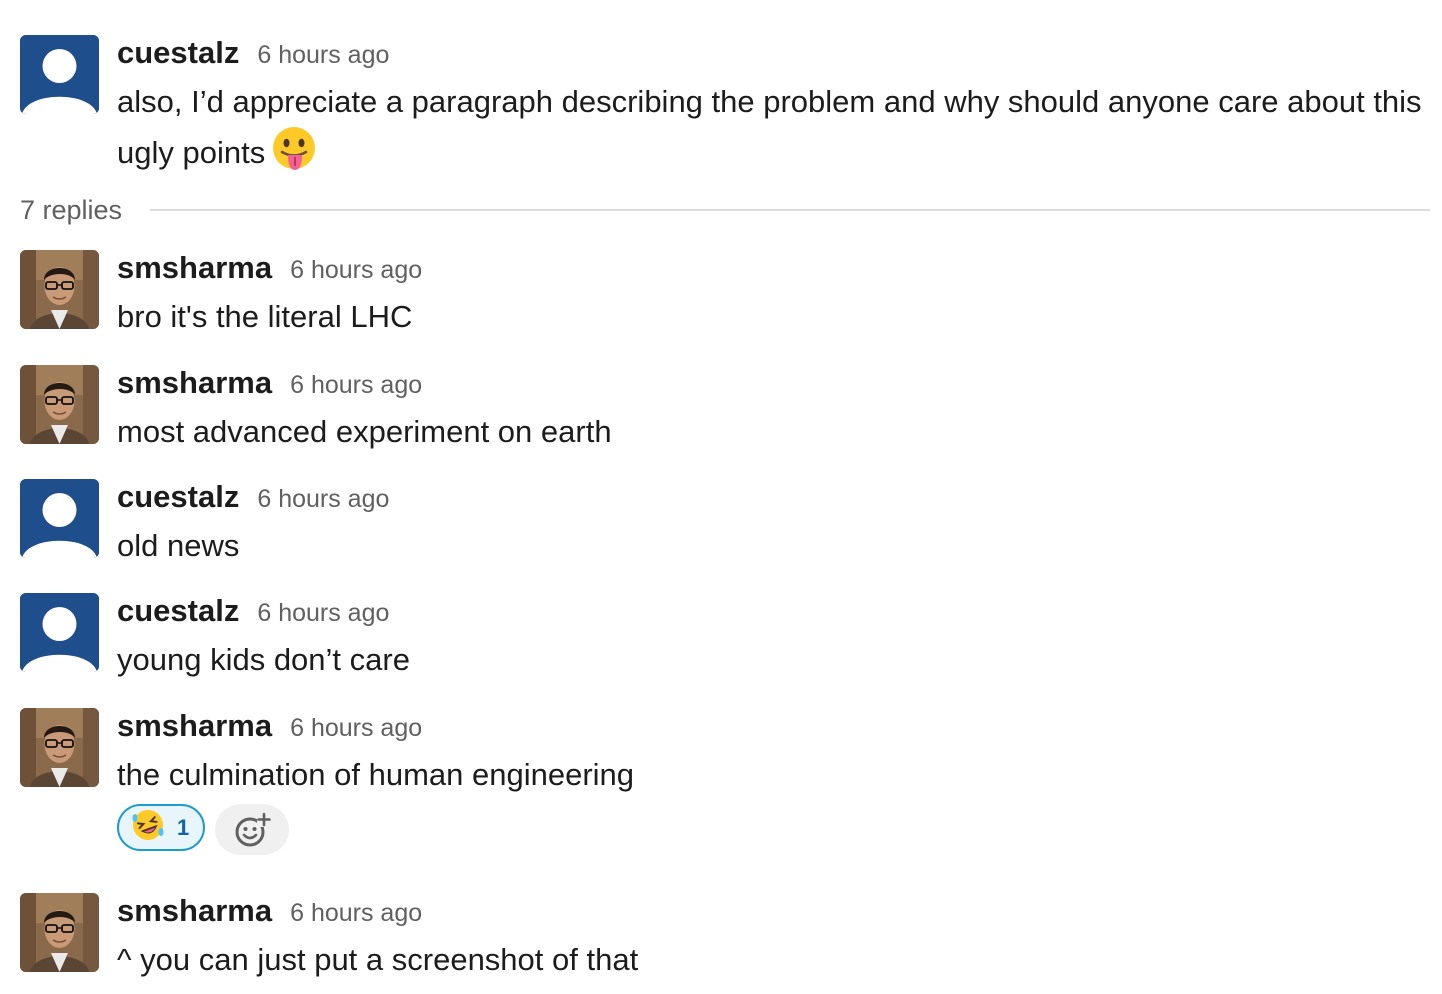 The image size is (1442, 994). I want to click on reaction-count: 1, so click(183, 827).